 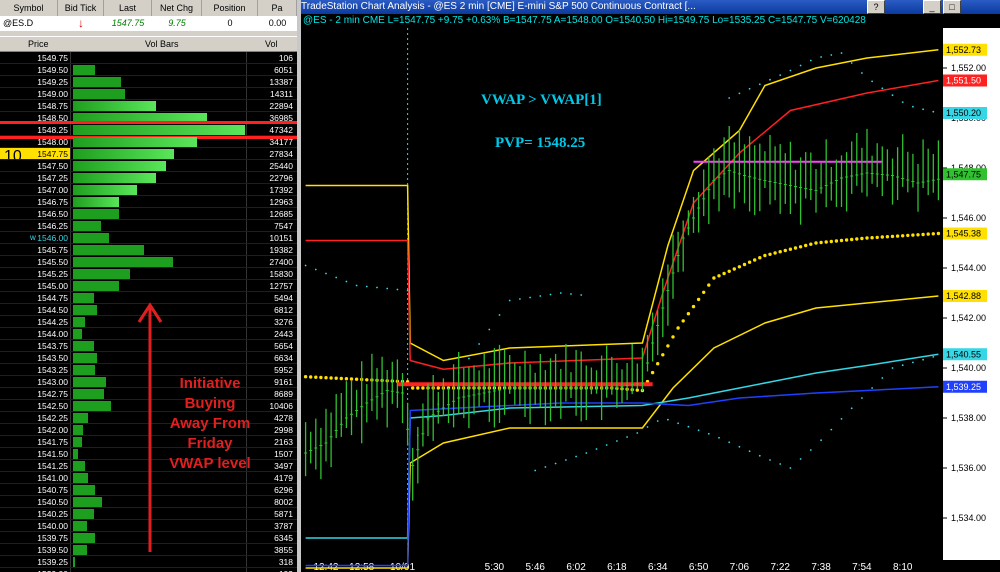 What do you see at coordinates (658, 567) in the screenshot?
I see `x-tick-label: 6:34` at bounding box center [658, 567].